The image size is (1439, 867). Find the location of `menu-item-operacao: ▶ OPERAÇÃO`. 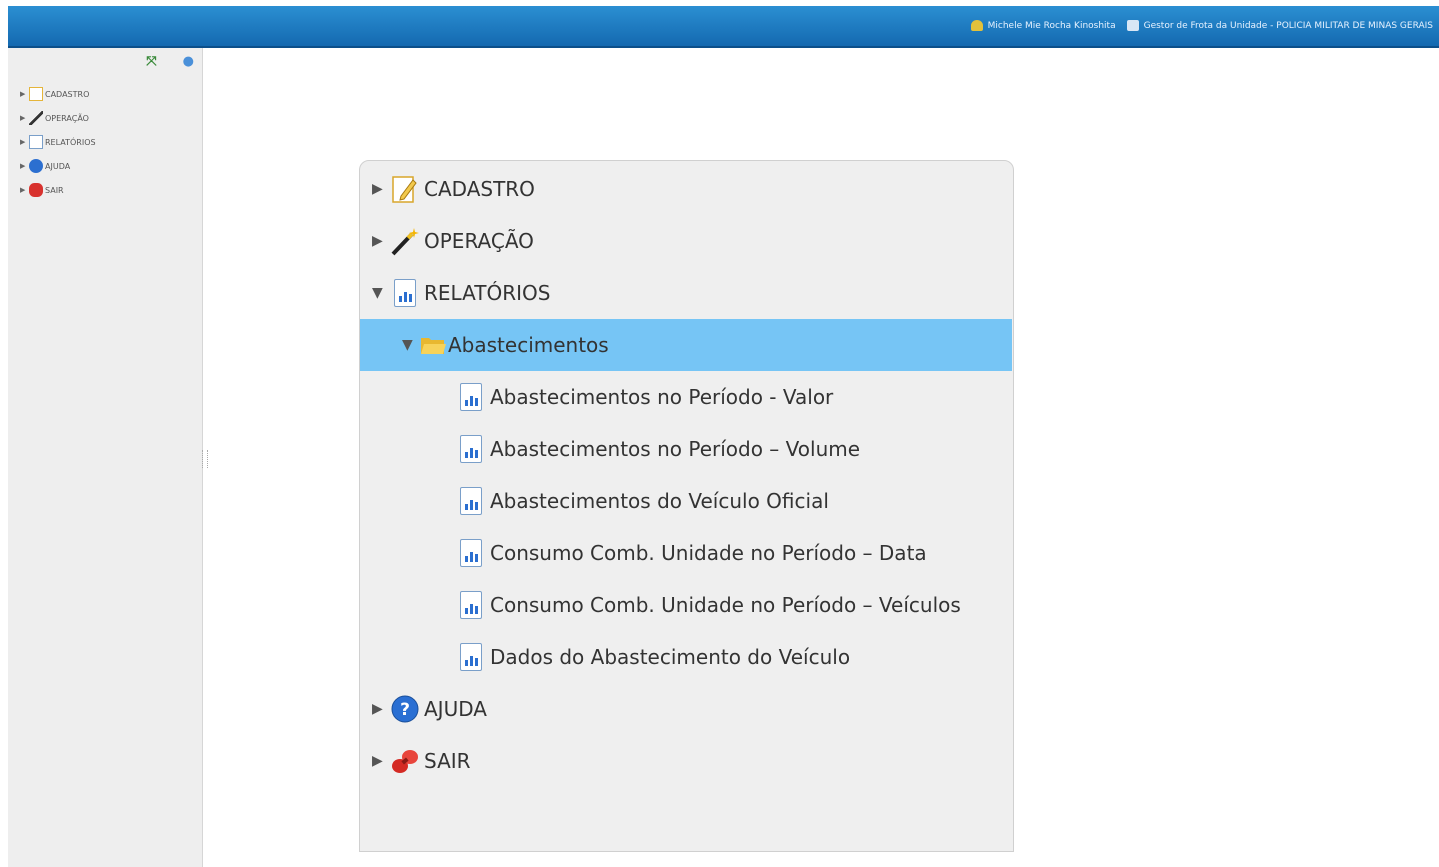

menu-item-operacao: ▶ OPERAÇÃO is located at coordinates (453, 241).